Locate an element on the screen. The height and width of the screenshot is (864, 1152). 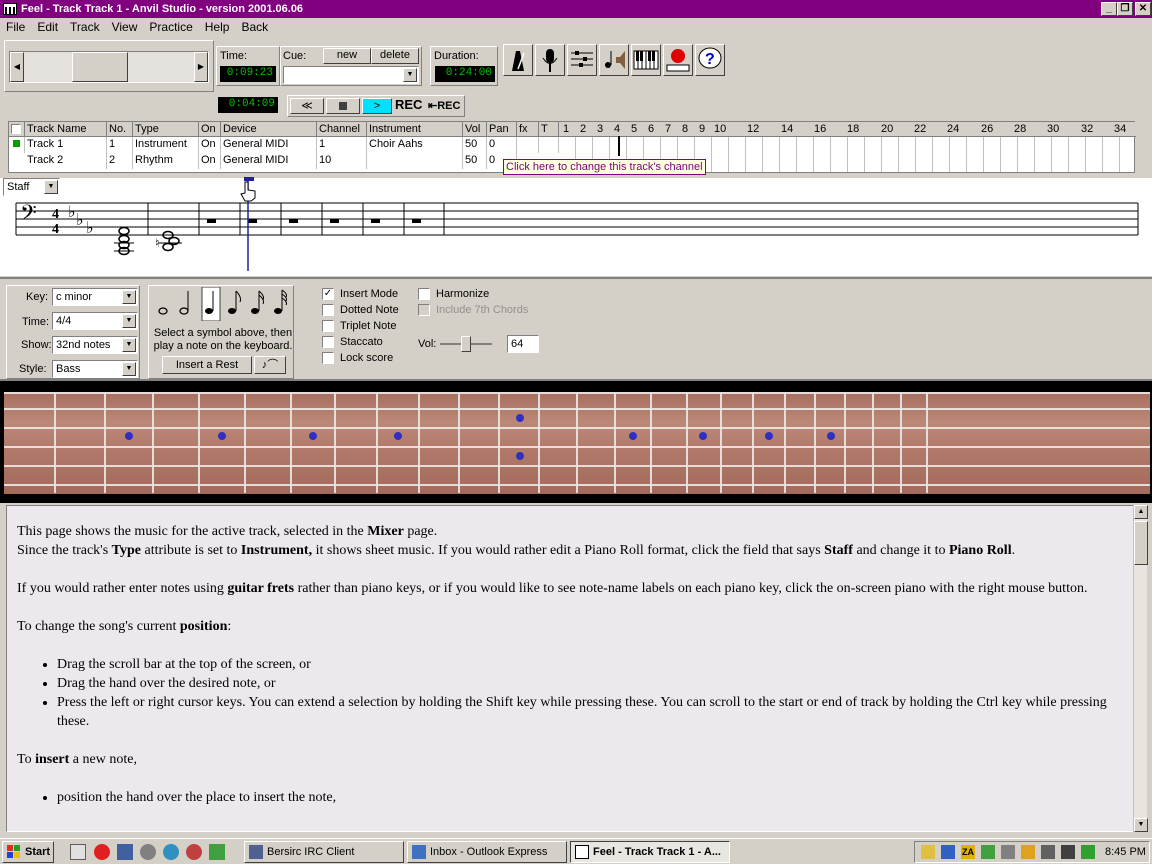
menu-file: File is located at coordinates (15, 27).